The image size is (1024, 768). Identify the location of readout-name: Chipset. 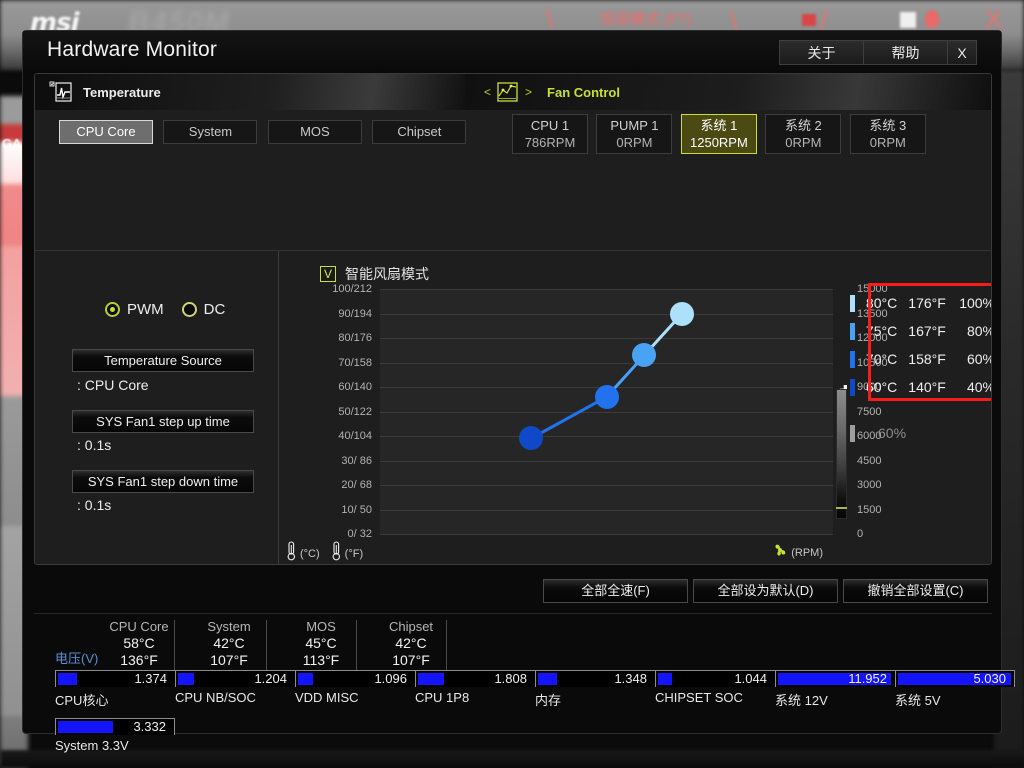
(411, 626).